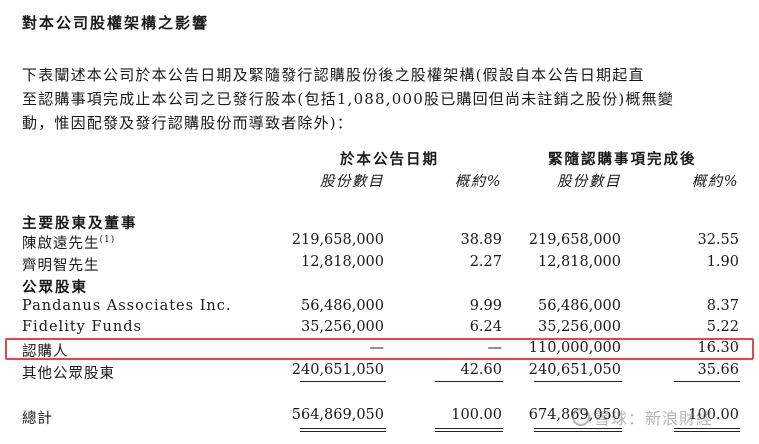 The image size is (759, 444). What do you see at coordinates (188, 123) in the screenshot?
I see `paragraph-line-3: 動，惟因配發及發行認購股份而導致者除外)：` at bounding box center [188, 123].